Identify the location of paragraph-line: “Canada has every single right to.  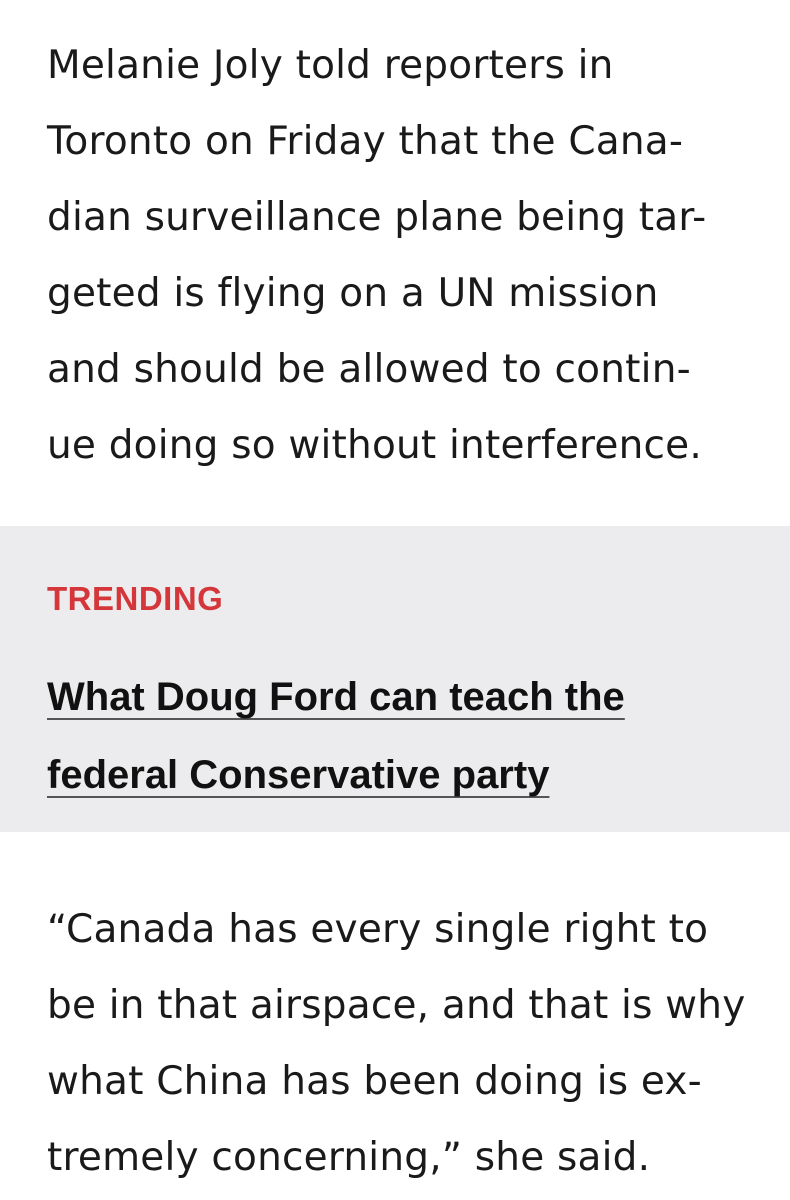
(378, 929).